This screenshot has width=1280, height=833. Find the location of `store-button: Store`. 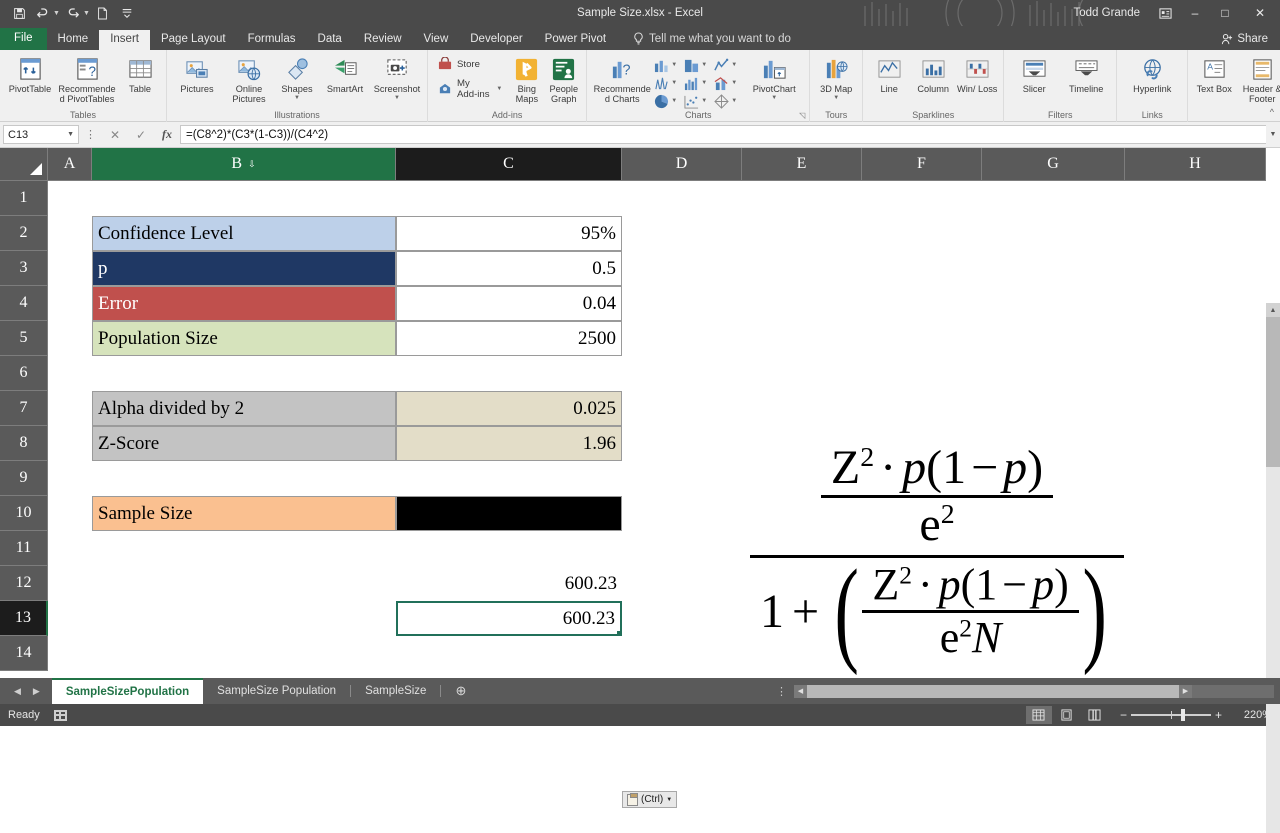

store-button: Store is located at coordinates (470, 64).